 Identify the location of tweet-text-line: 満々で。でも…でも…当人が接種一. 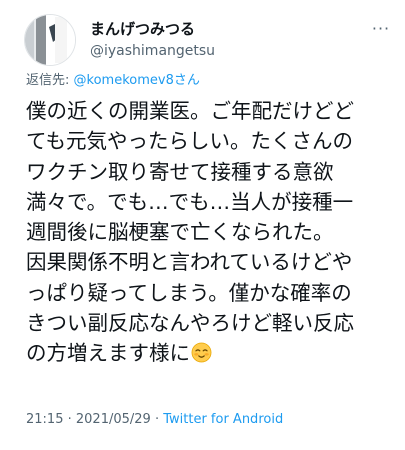
(190, 201).